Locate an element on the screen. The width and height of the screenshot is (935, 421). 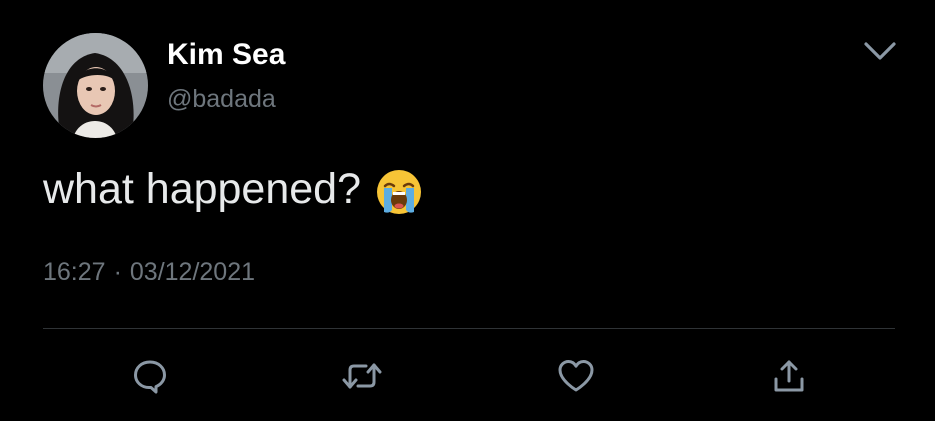
share-icon is located at coordinates (789, 376).